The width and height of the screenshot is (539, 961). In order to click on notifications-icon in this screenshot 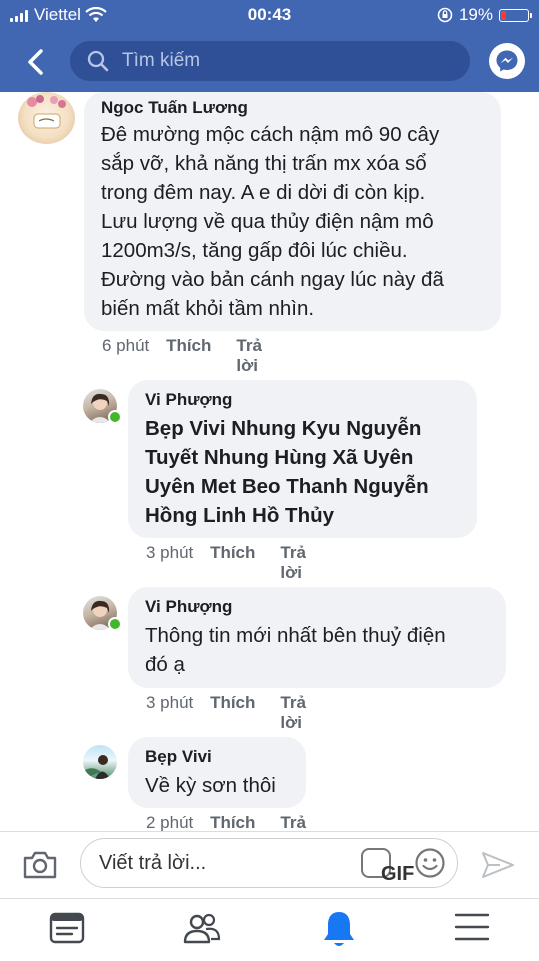, I will do `click(339, 929)`.